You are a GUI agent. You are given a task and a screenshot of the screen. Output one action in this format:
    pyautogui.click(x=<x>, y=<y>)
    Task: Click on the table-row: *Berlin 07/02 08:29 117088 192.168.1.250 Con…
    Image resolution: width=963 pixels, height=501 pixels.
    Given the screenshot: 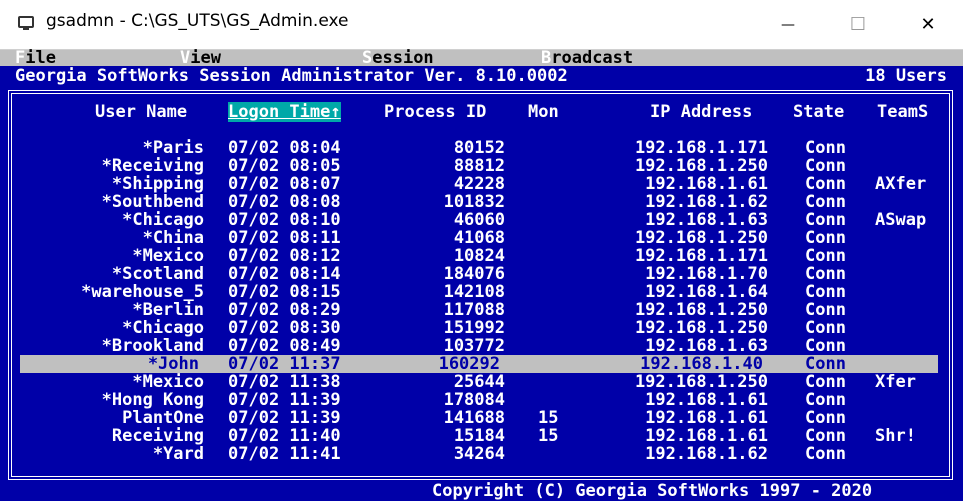 What is the action you would take?
    pyautogui.click(x=481, y=310)
    